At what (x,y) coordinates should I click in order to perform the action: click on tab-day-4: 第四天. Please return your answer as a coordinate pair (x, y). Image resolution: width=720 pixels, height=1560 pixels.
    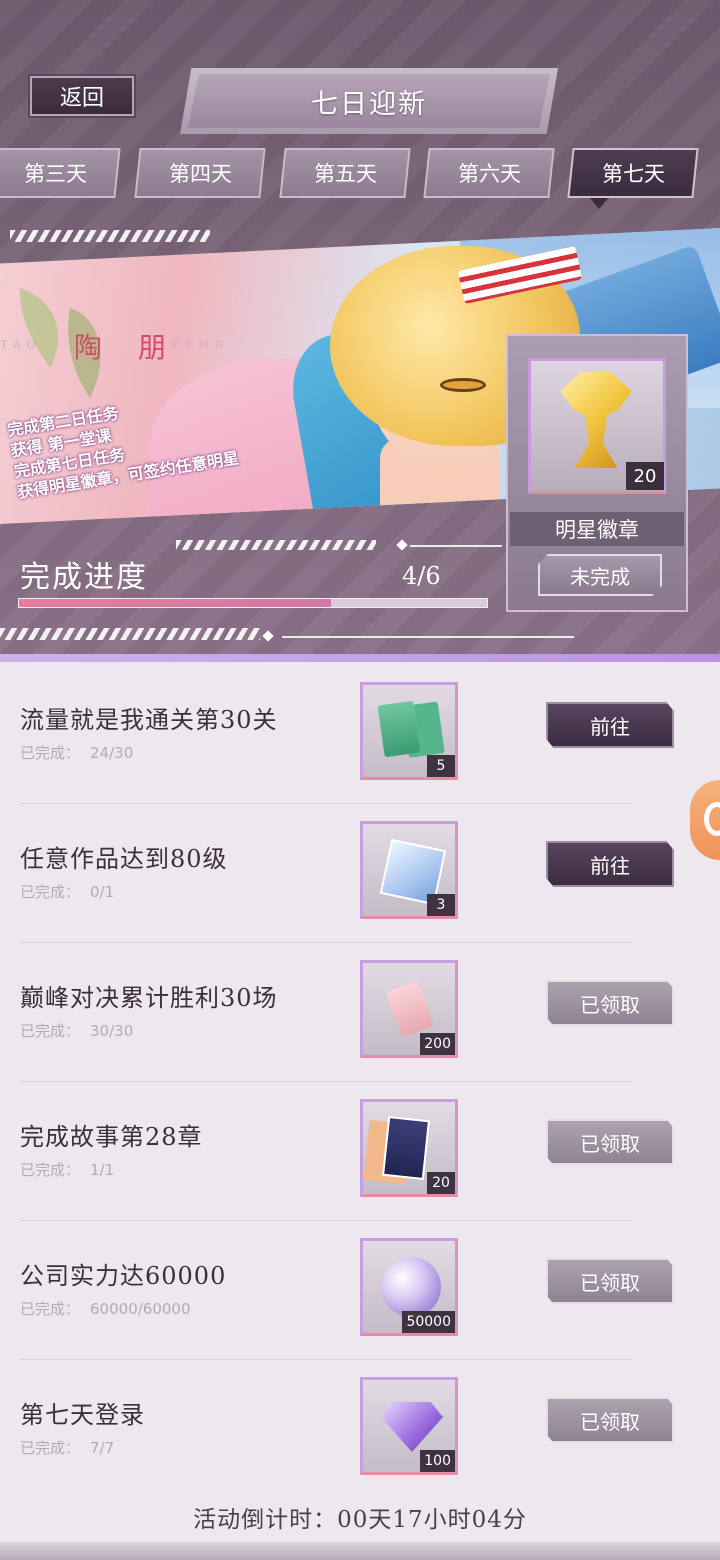
    Looking at the image, I should click on (200, 173).